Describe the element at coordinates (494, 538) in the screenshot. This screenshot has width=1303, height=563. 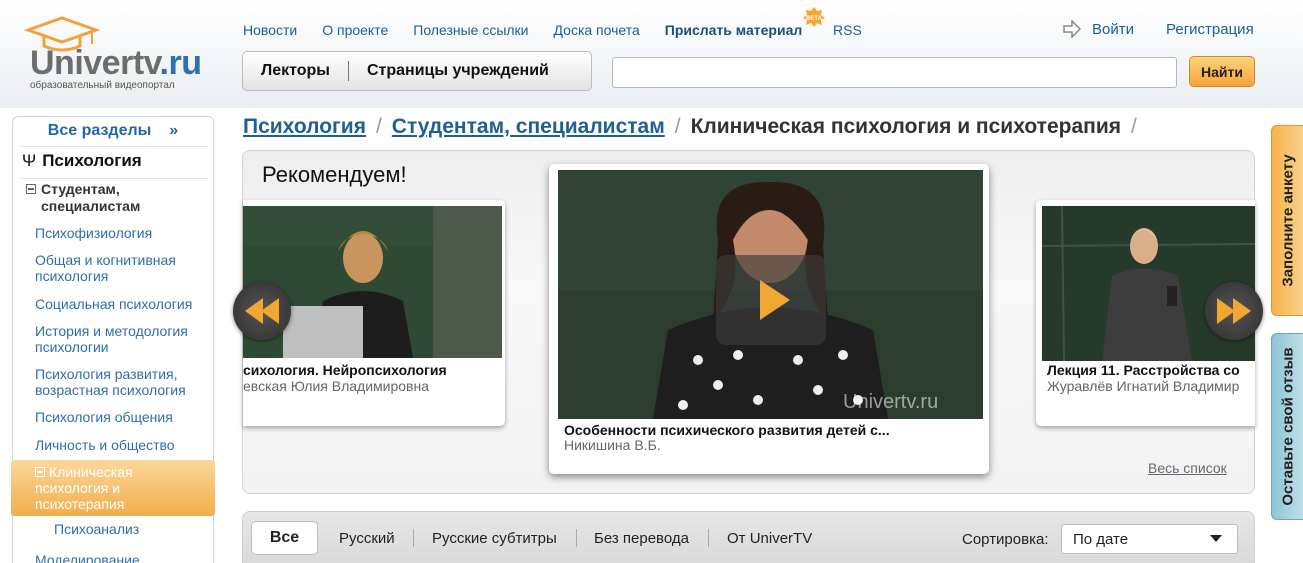
I see `filter-russian-subtitles: Русские субтитры` at that location.